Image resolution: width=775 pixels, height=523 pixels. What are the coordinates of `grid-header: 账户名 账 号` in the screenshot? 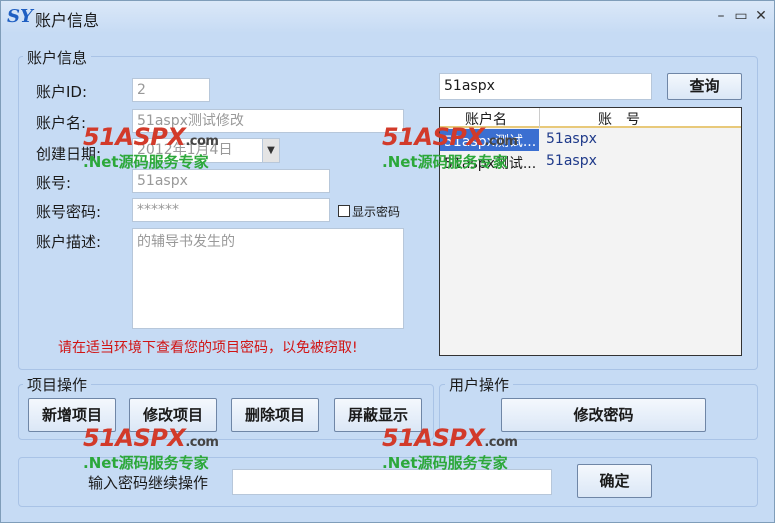 It's located at (590, 118).